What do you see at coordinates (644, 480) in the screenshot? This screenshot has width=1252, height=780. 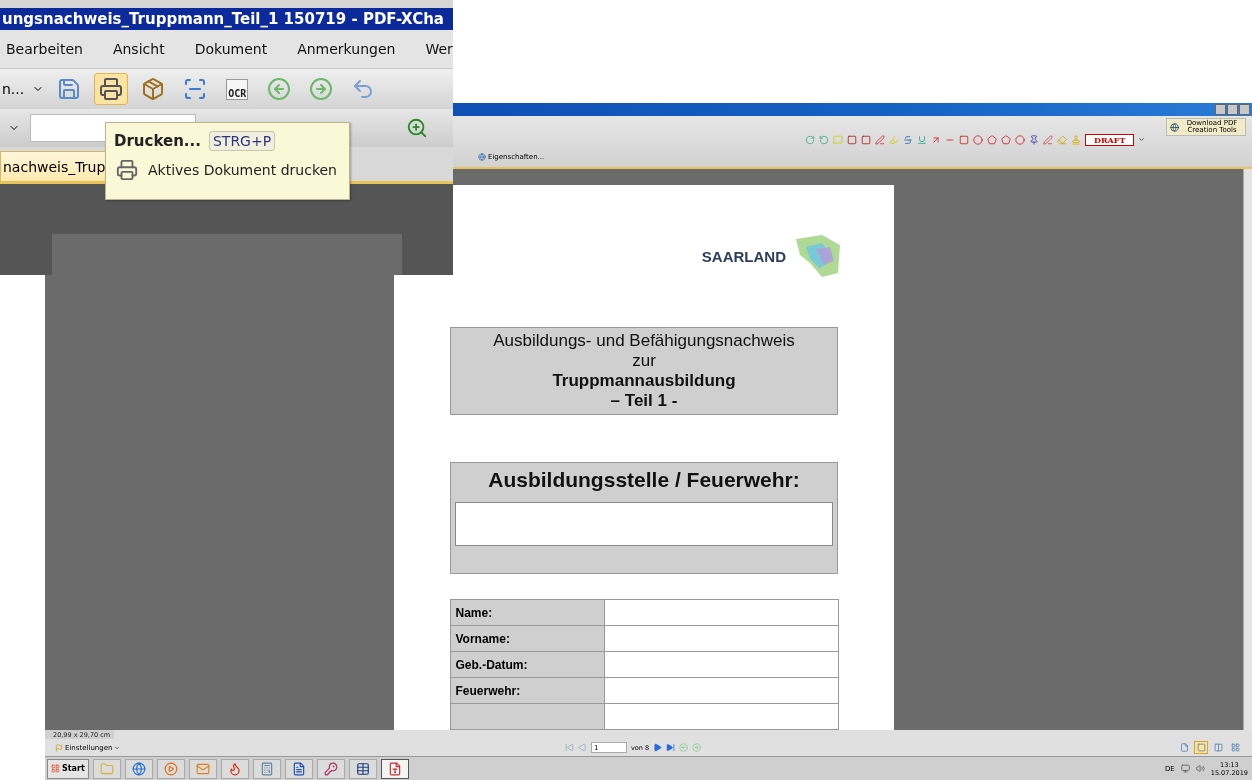 I see `station-heading: Ausbildungsstelle / Feuerwehr:` at bounding box center [644, 480].